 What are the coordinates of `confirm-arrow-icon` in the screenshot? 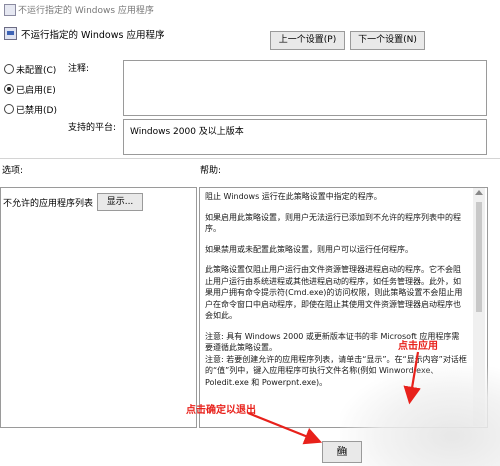 It's located at (285, 428).